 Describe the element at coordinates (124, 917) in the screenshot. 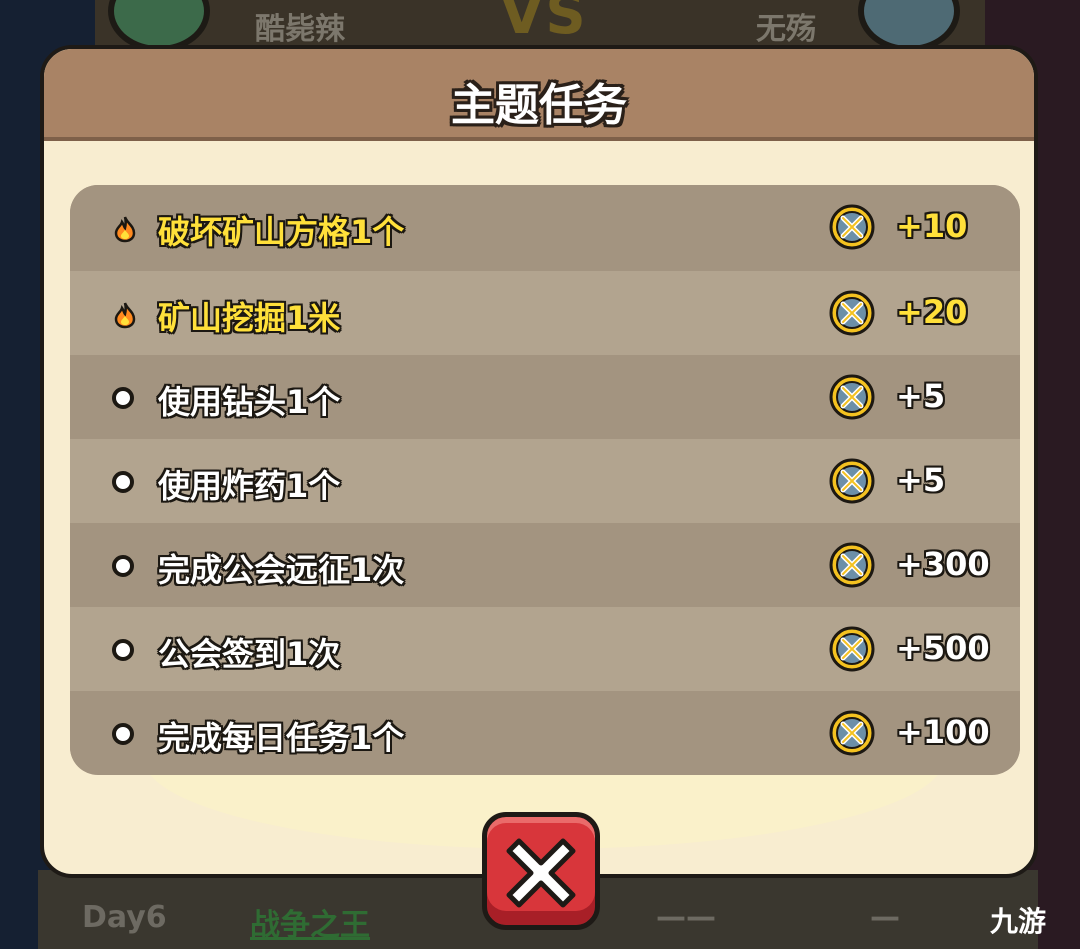

I see `bottom-day-label: Day6` at that location.